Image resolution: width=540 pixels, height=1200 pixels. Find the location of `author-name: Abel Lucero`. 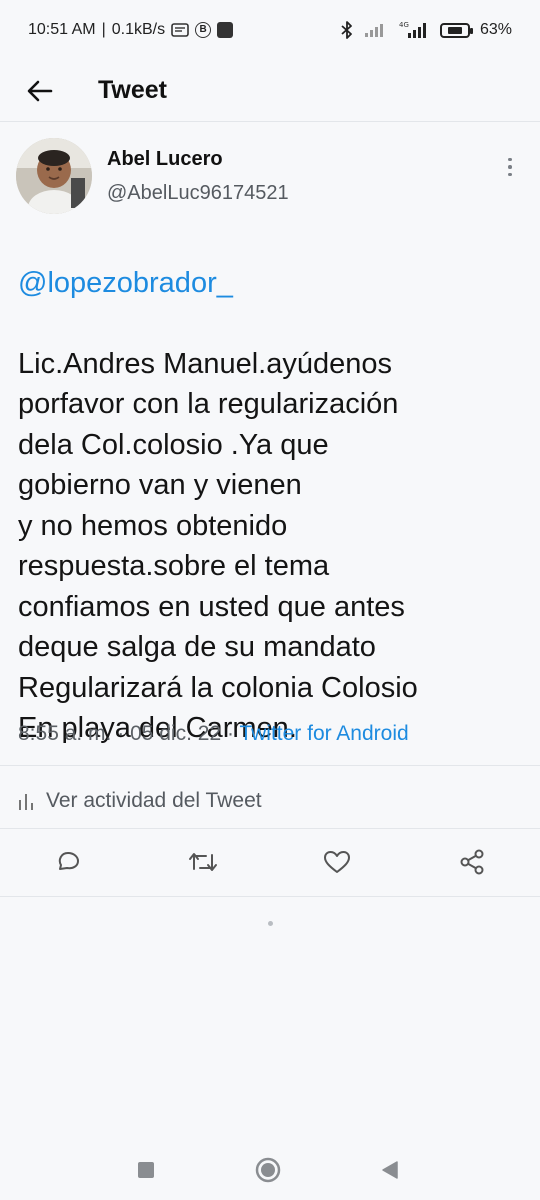

author-name: Abel Lucero is located at coordinates (165, 159).